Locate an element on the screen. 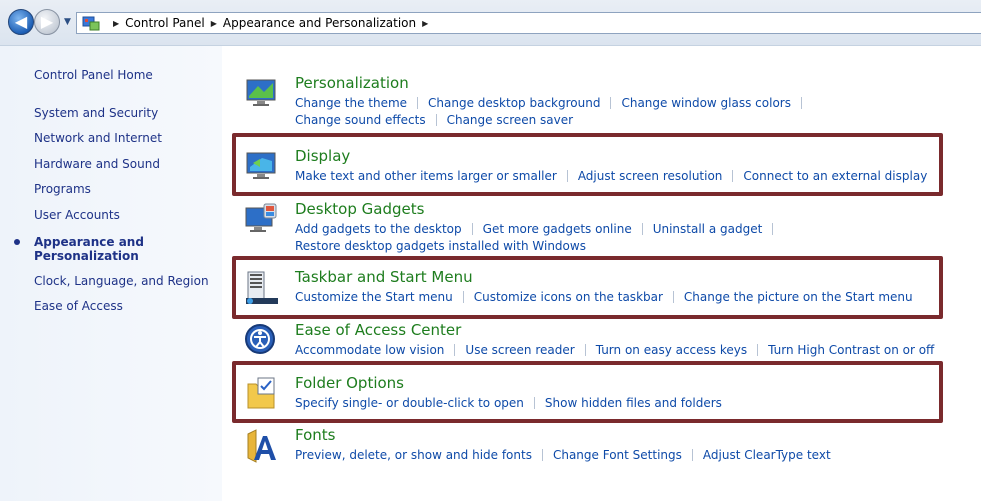 The width and height of the screenshot is (981, 501). sidebar-item-system-security: System and Security is located at coordinates (96, 113).